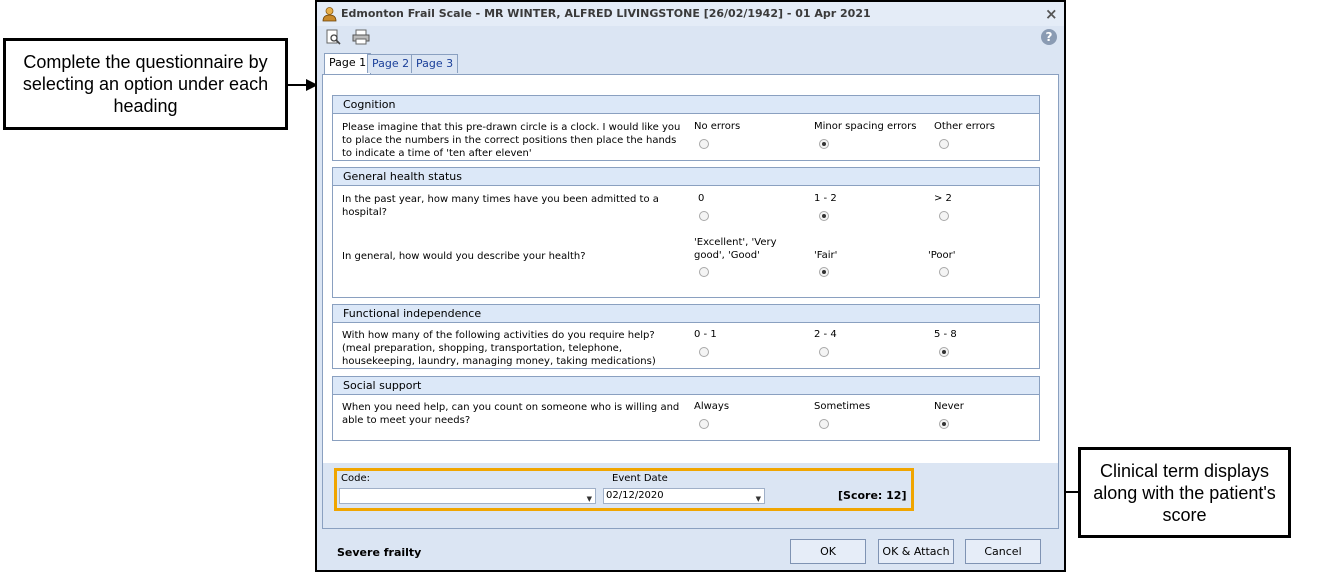 The height and width of the screenshot is (572, 1319). What do you see at coordinates (640, 478) in the screenshot?
I see `event-date-label: Event Date` at bounding box center [640, 478].